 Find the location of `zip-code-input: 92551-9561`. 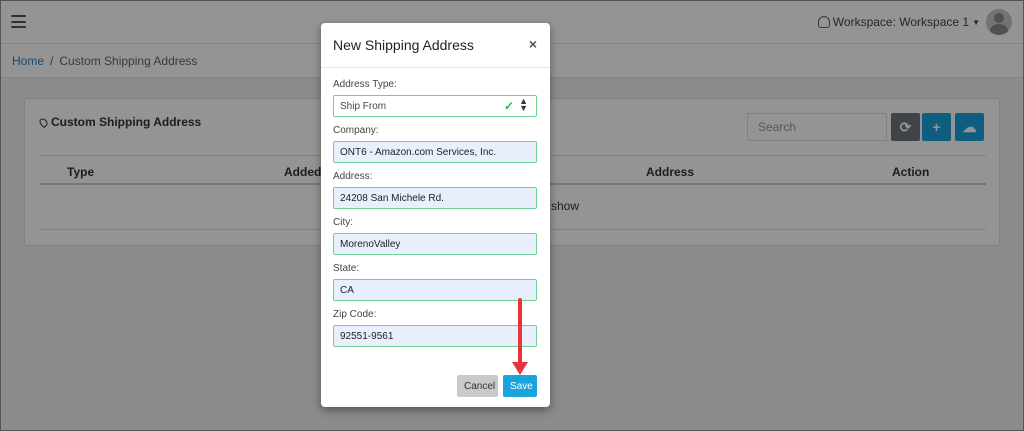

zip-code-input: 92551-9561 is located at coordinates (435, 336).